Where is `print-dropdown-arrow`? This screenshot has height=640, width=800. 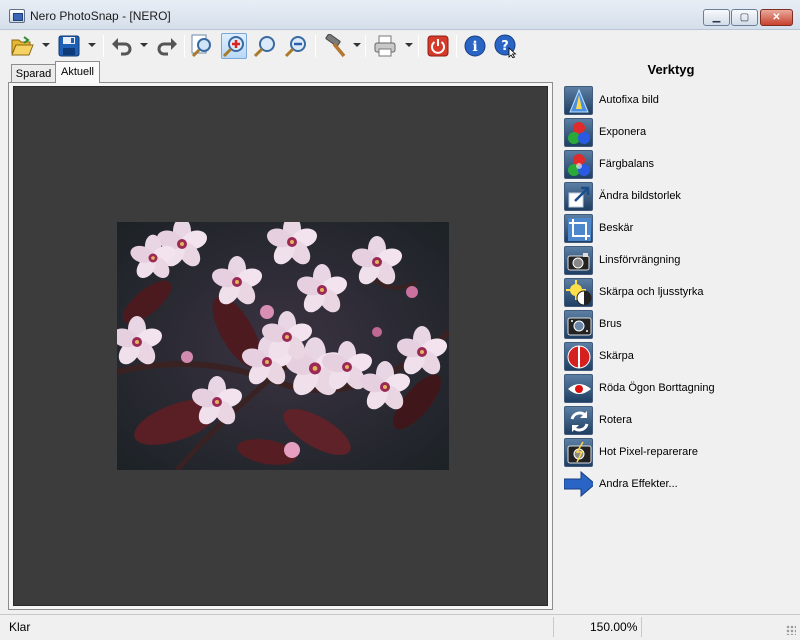 print-dropdown-arrow is located at coordinates (409, 45).